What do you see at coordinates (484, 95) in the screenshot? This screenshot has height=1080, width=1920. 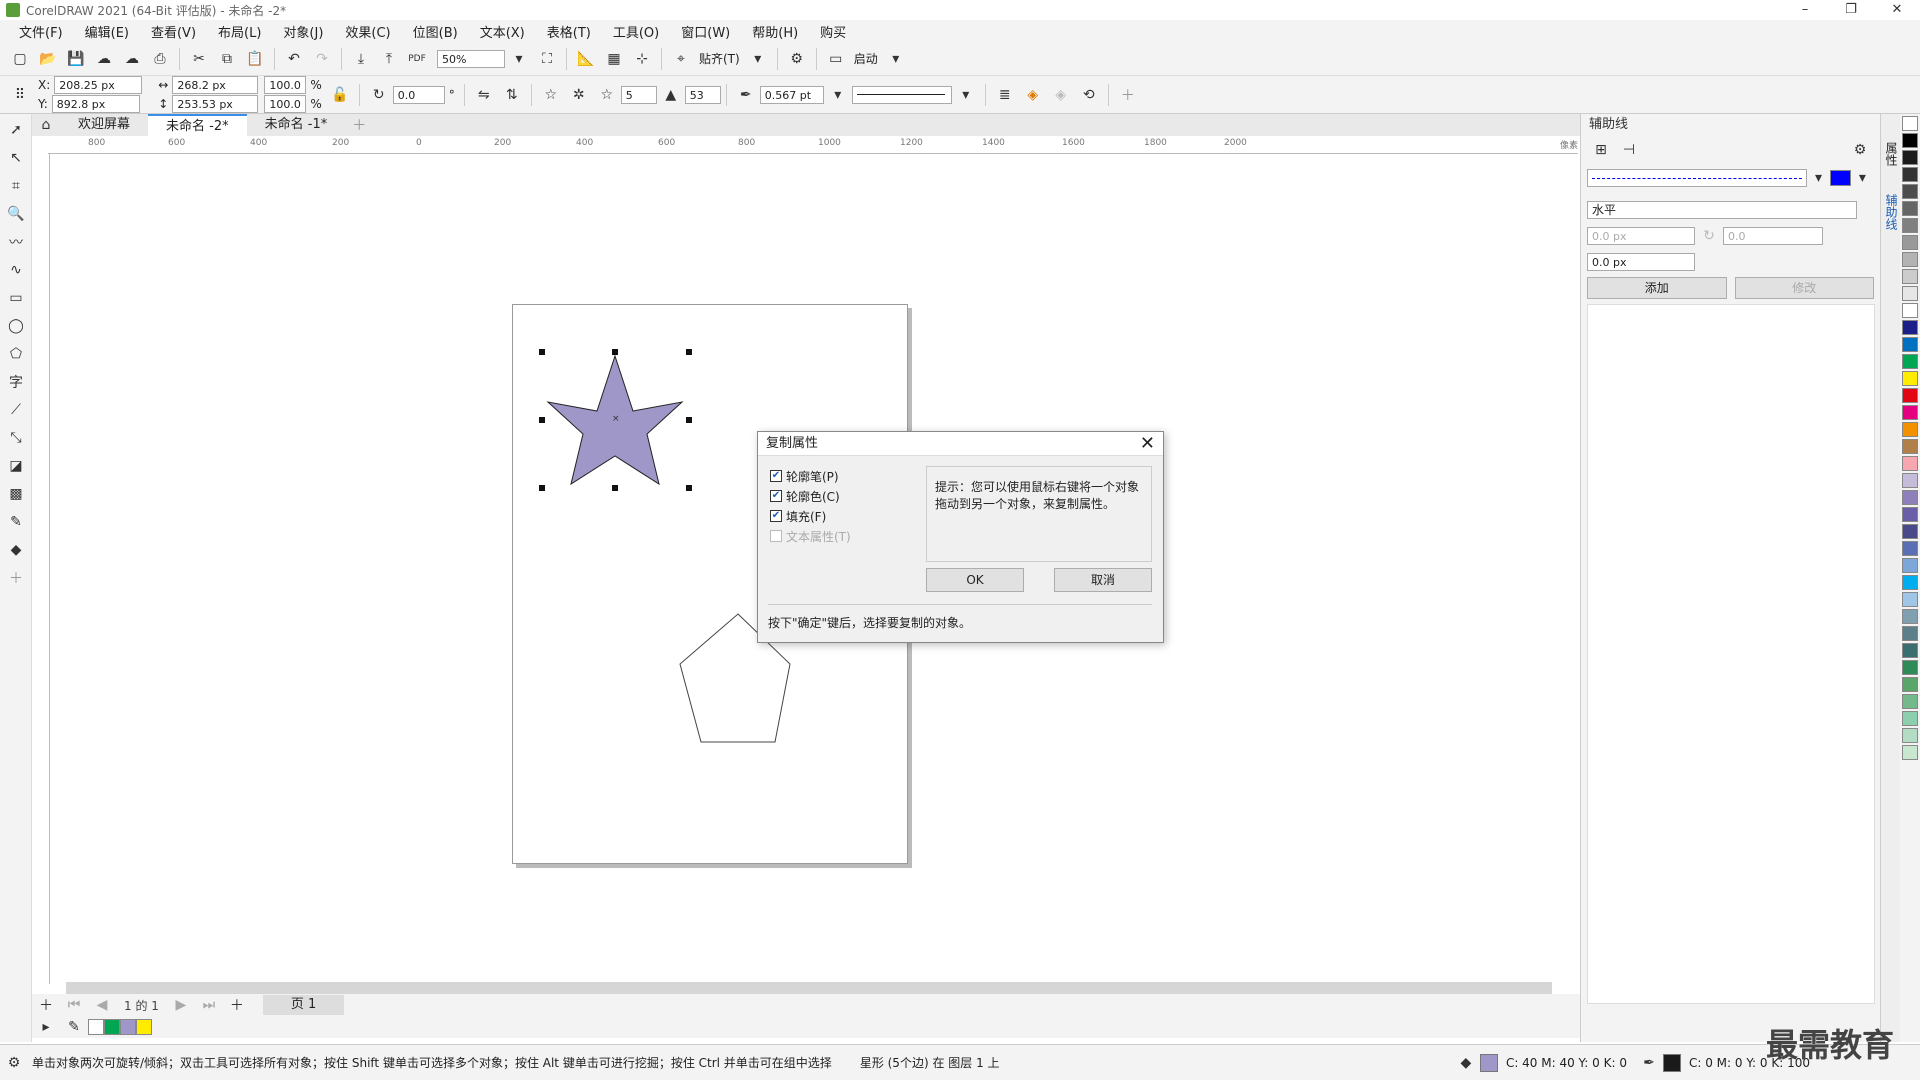 I see `mirror-horizontal-icon: ⇋` at bounding box center [484, 95].